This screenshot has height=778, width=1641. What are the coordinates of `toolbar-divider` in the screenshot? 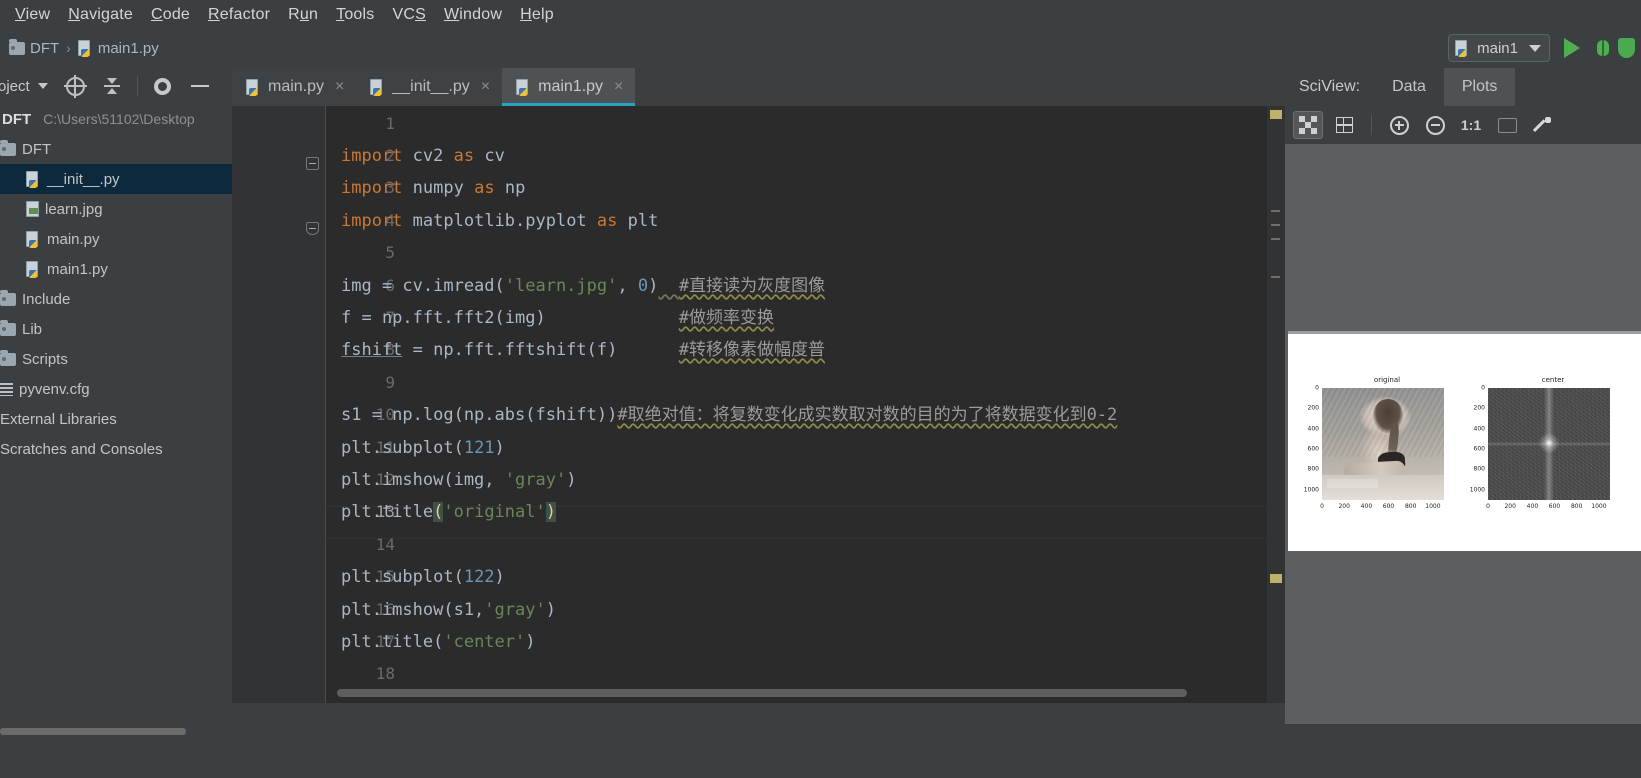 It's located at (137, 86).